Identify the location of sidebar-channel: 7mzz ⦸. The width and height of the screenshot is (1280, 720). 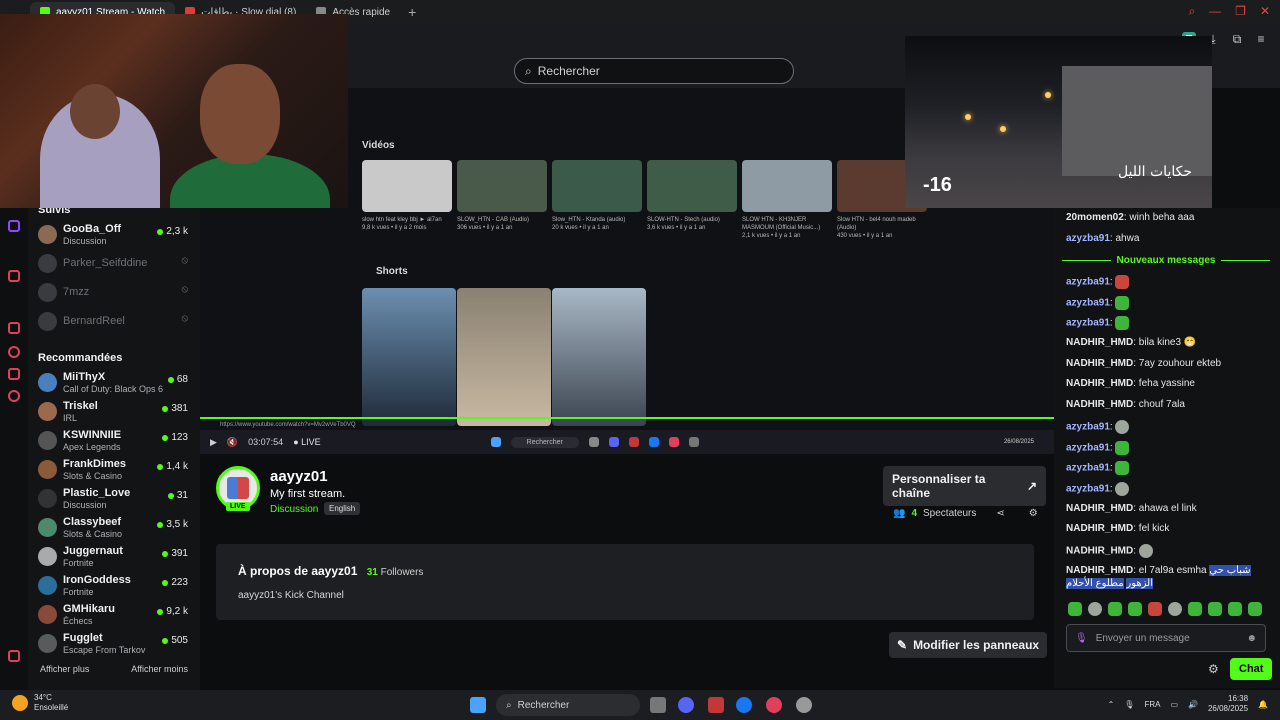
(114, 292).